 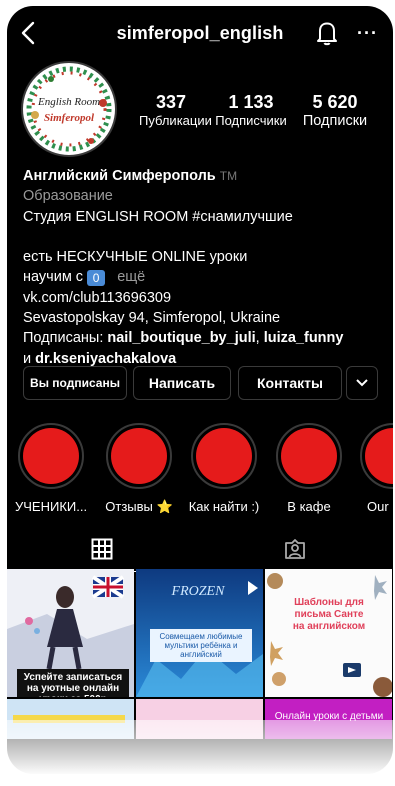 I want to click on profile-tabs, so click(x=200, y=549).